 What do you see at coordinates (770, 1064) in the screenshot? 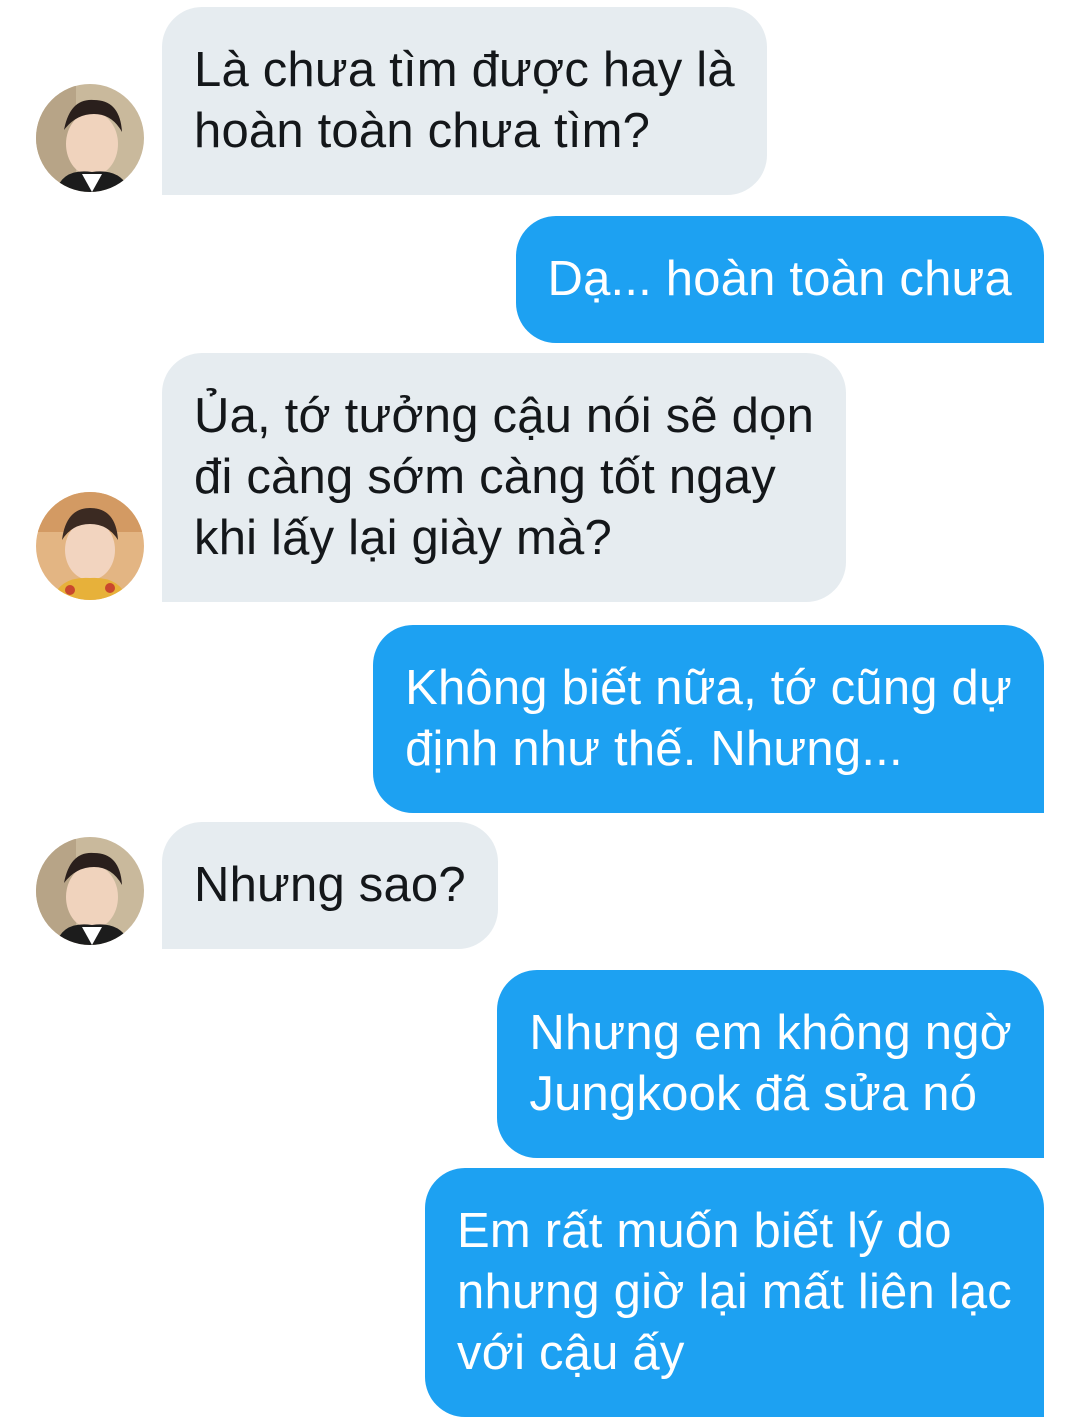
I see `outgoing-message-bubble: Nhưng em không ngờ Jungkook đã sửa nó` at bounding box center [770, 1064].